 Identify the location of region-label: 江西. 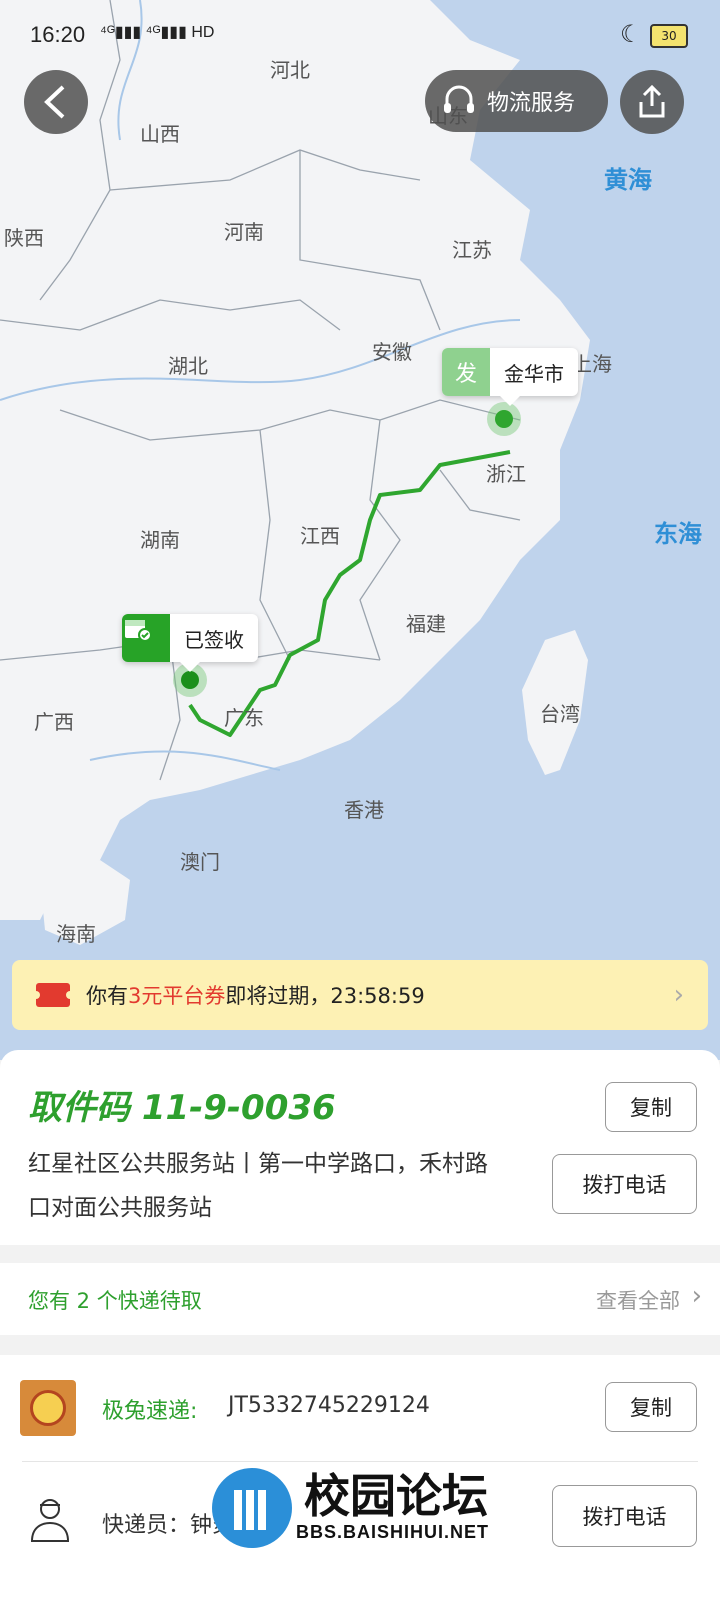
(320, 536).